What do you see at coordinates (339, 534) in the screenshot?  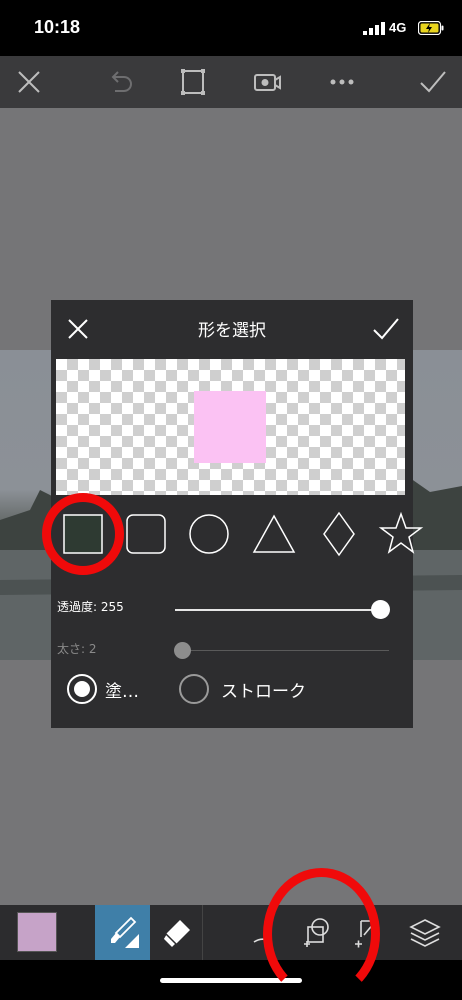 I see `diamond-icon` at bounding box center [339, 534].